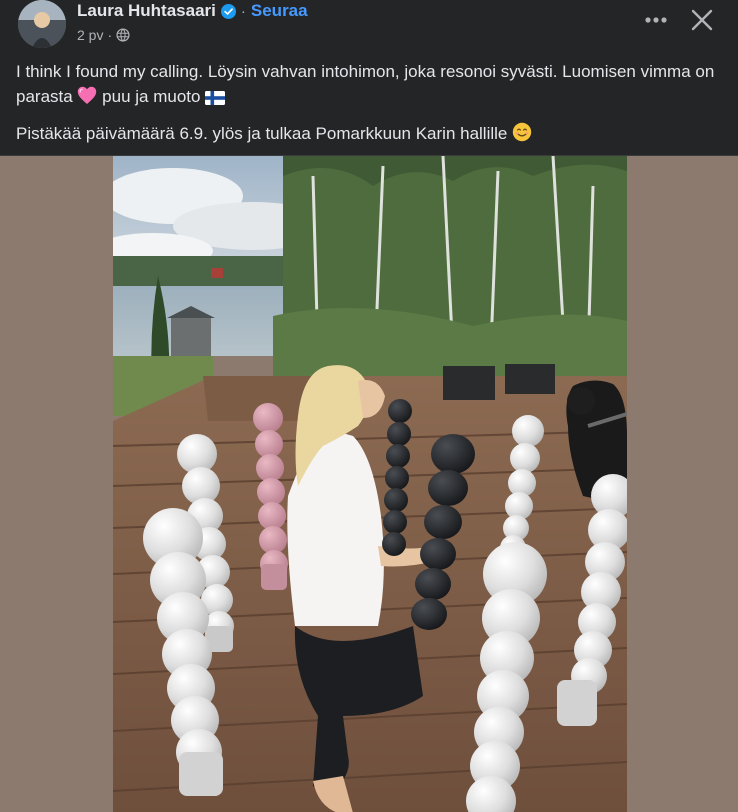  Describe the element at coordinates (228, 11) in the screenshot. I see `verified-badge-icon` at that location.